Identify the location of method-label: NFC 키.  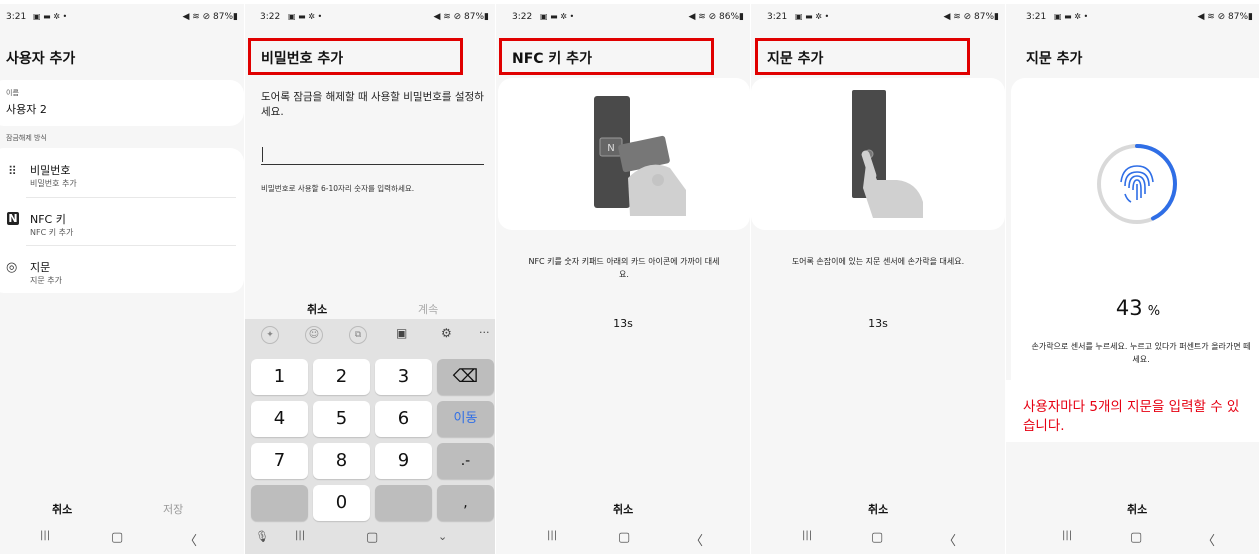
(48, 219).